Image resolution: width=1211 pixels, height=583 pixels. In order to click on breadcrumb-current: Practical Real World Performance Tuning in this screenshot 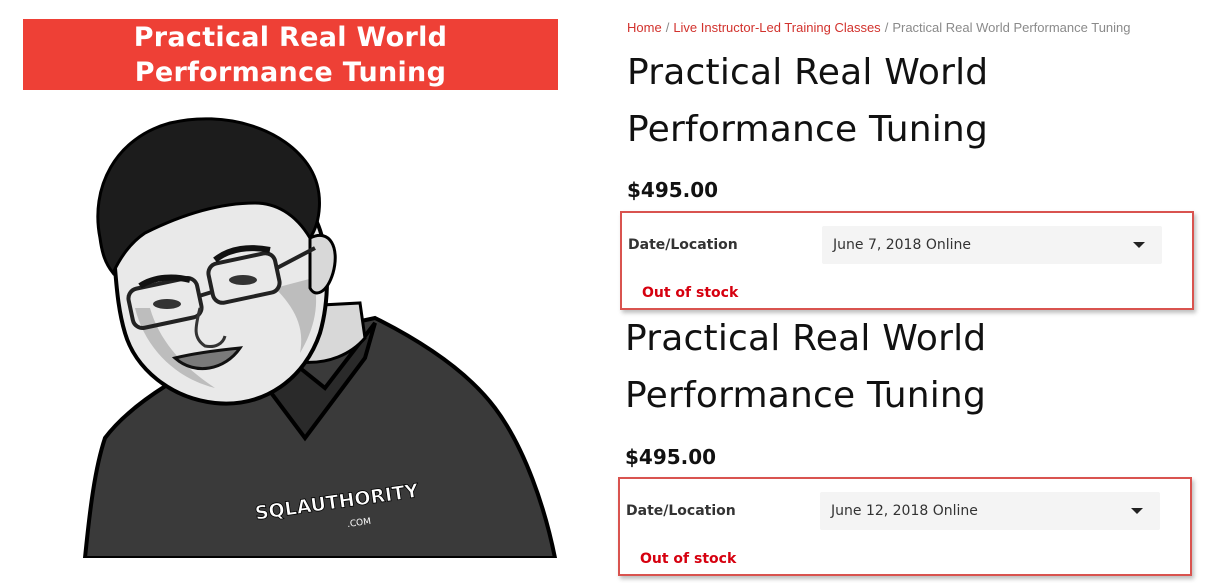, I will do `click(1011, 27)`.